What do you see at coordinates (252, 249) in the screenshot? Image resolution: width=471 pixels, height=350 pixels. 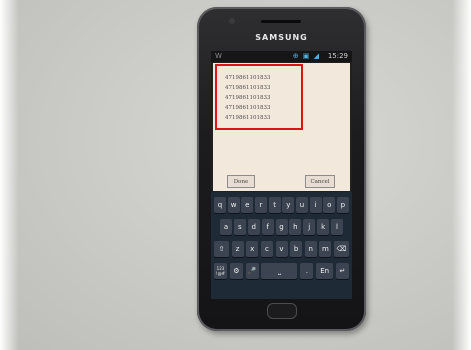 I see `key-x: x` at bounding box center [252, 249].